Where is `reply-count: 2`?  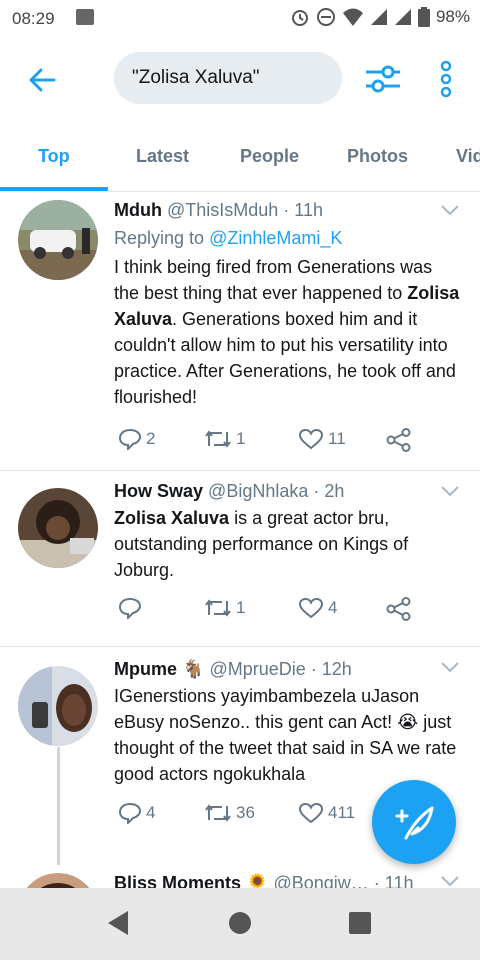
reply-count: 2 is located at coordinates (151, 438).